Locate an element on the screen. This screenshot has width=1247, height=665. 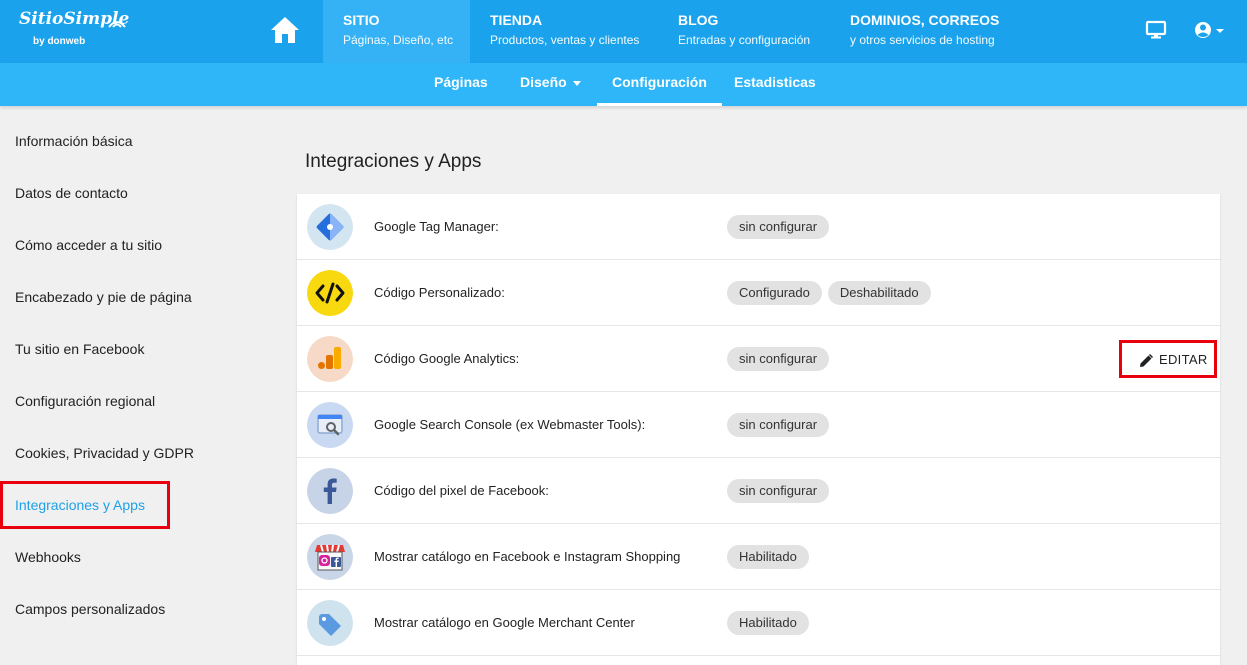
integration-row-tag-manager: Google Tag Manager: sin configurar is located at coordinates (758, 227).